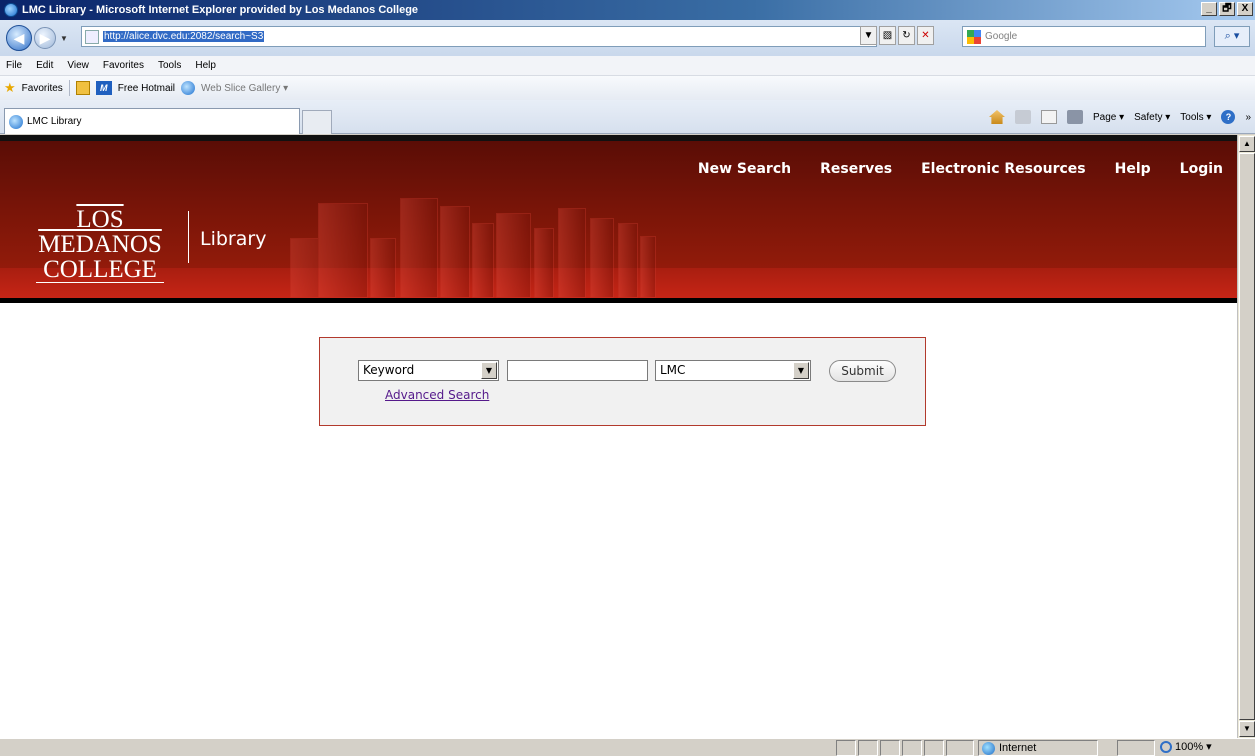 This screenshot has height=756, width=1255. What do you see at coordinates (78, 65) in the screenshot?
I see `menu-view: View` at bounding box center [78, 65].